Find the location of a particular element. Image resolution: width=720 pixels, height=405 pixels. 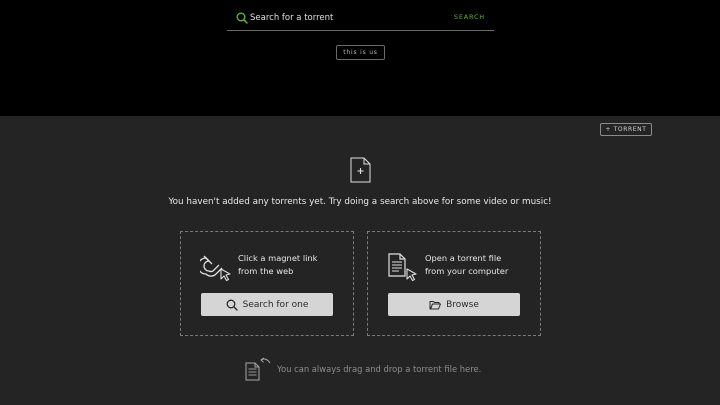

browse-button: Browse is located at coordinates (454, 304).